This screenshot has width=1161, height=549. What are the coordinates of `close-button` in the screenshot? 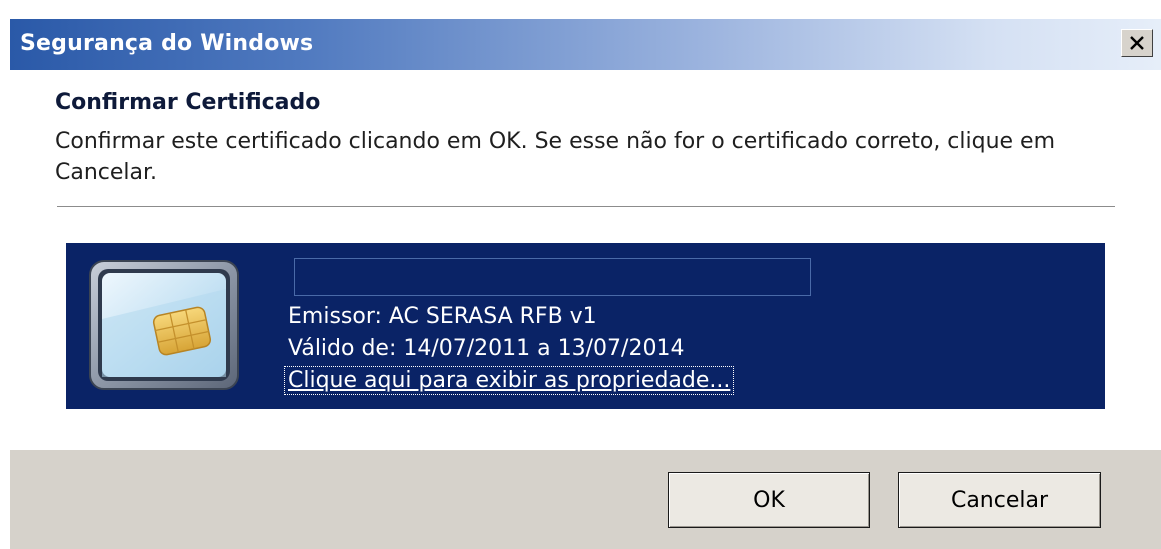 It's located at (1137, 43).